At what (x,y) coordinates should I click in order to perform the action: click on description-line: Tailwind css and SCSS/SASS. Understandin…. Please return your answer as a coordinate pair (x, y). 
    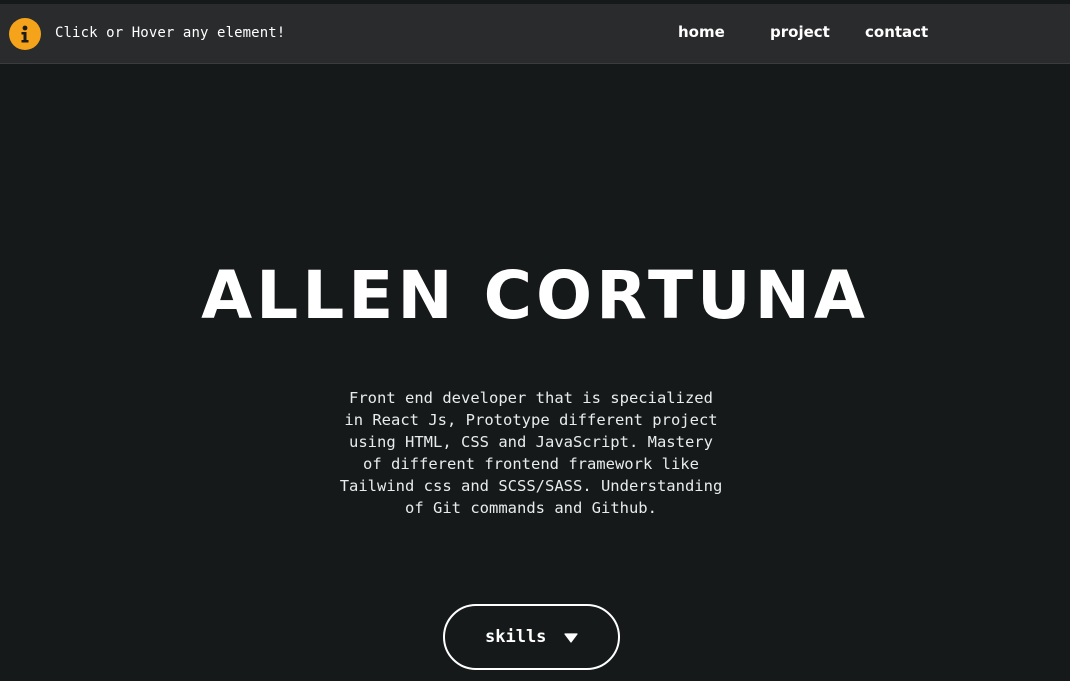
    Looking at the image, I should click on (531, 486).